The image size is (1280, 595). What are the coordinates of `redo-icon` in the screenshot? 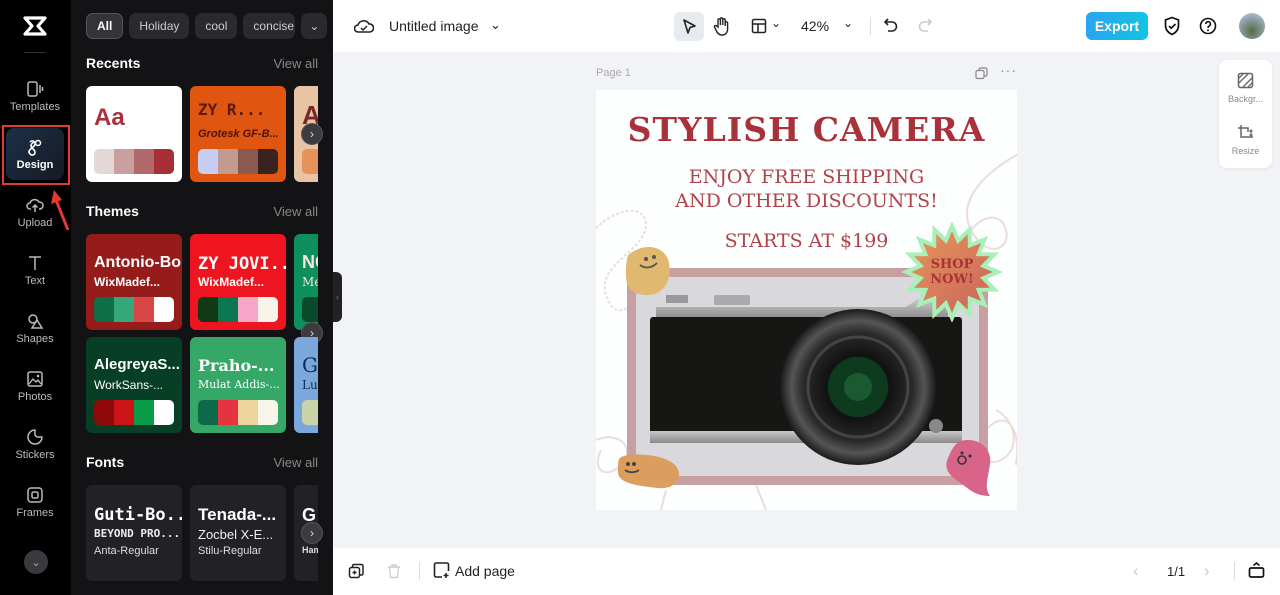 It's located at (925, 25).